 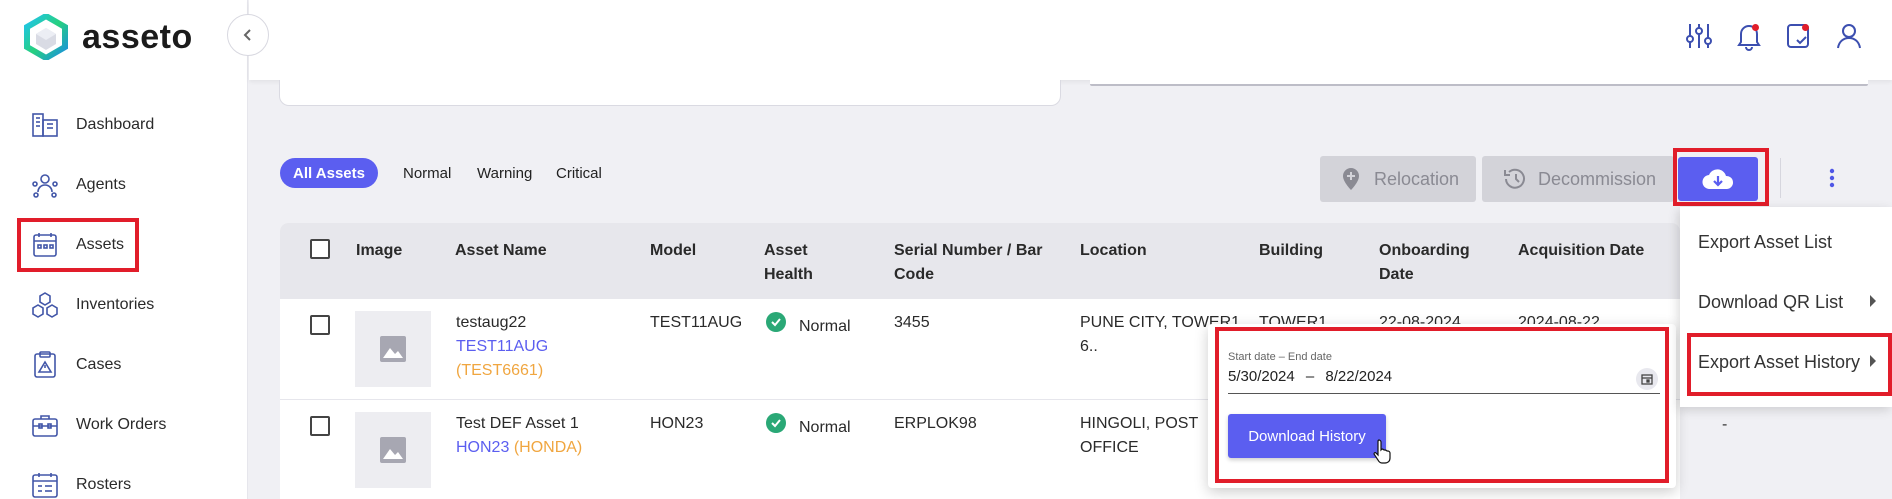 What do you see at coordinates (1514, 178) in the screenshot?
I see `history-icon` at bounding box center [1514, 178].